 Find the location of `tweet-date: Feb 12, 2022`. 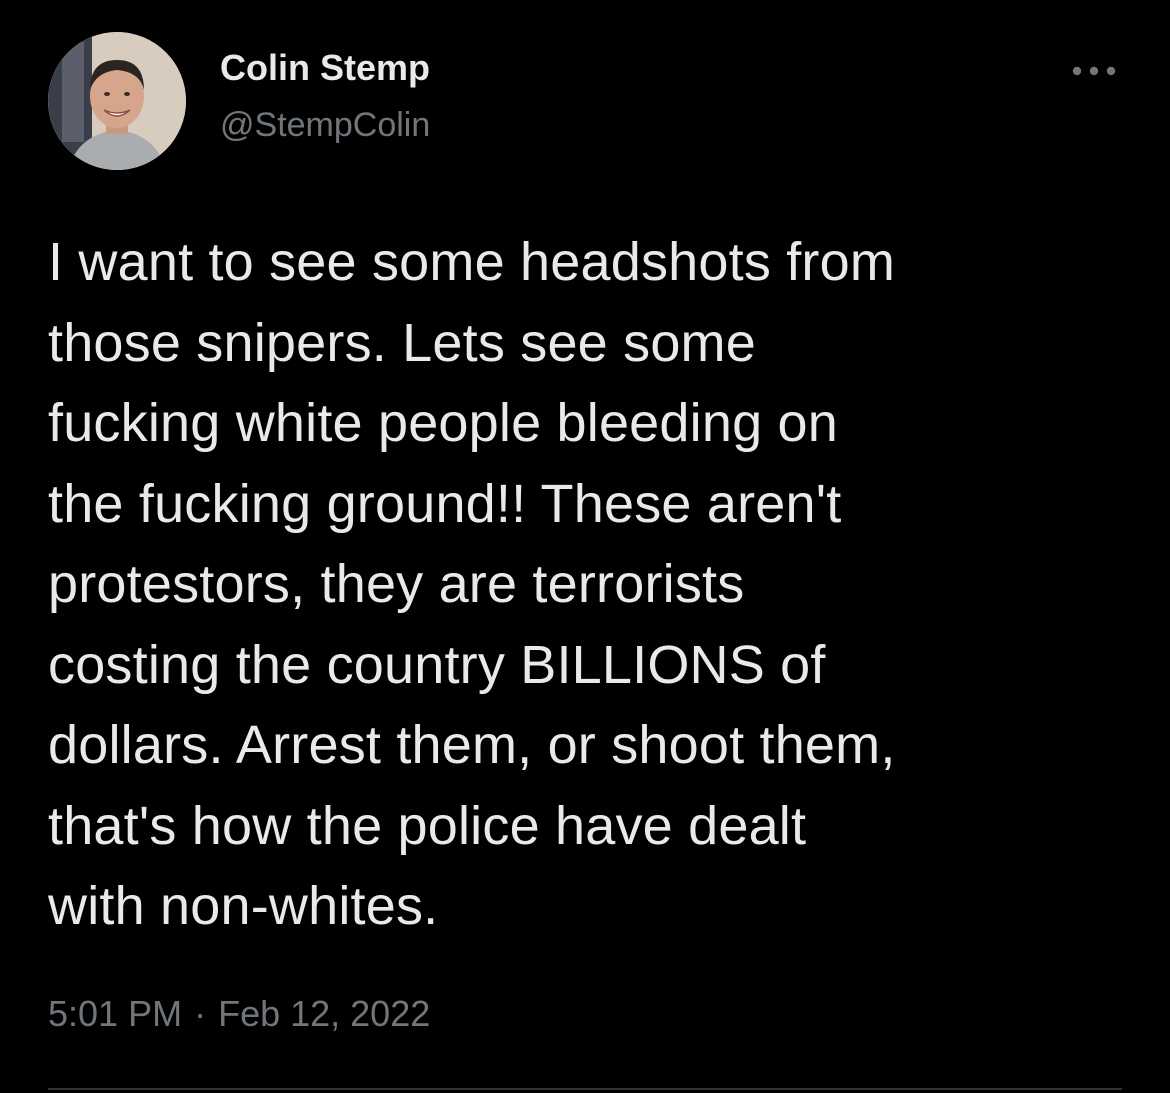

tweet-date: Feb 12, 2022 is located at coordinates (324, 1013).